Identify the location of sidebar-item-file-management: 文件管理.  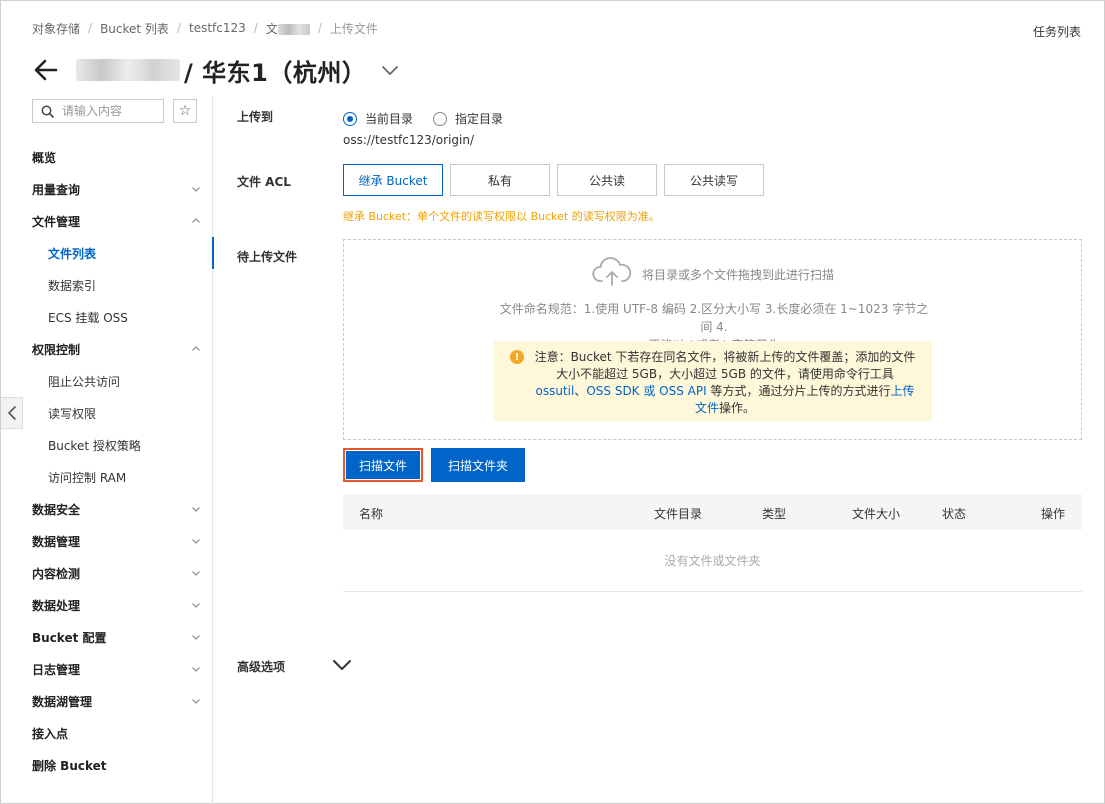
(107, 221).